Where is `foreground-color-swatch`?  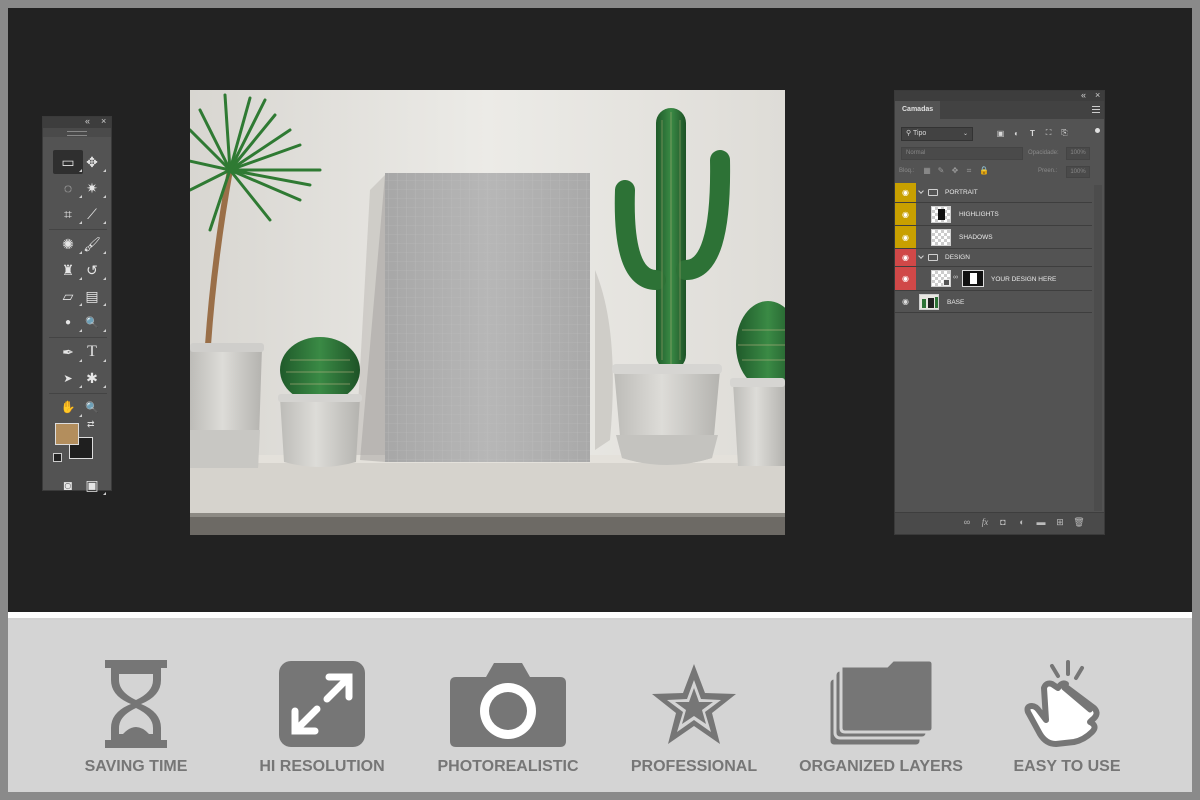 foreground-color-swatch is located at coordinates (67, 434).